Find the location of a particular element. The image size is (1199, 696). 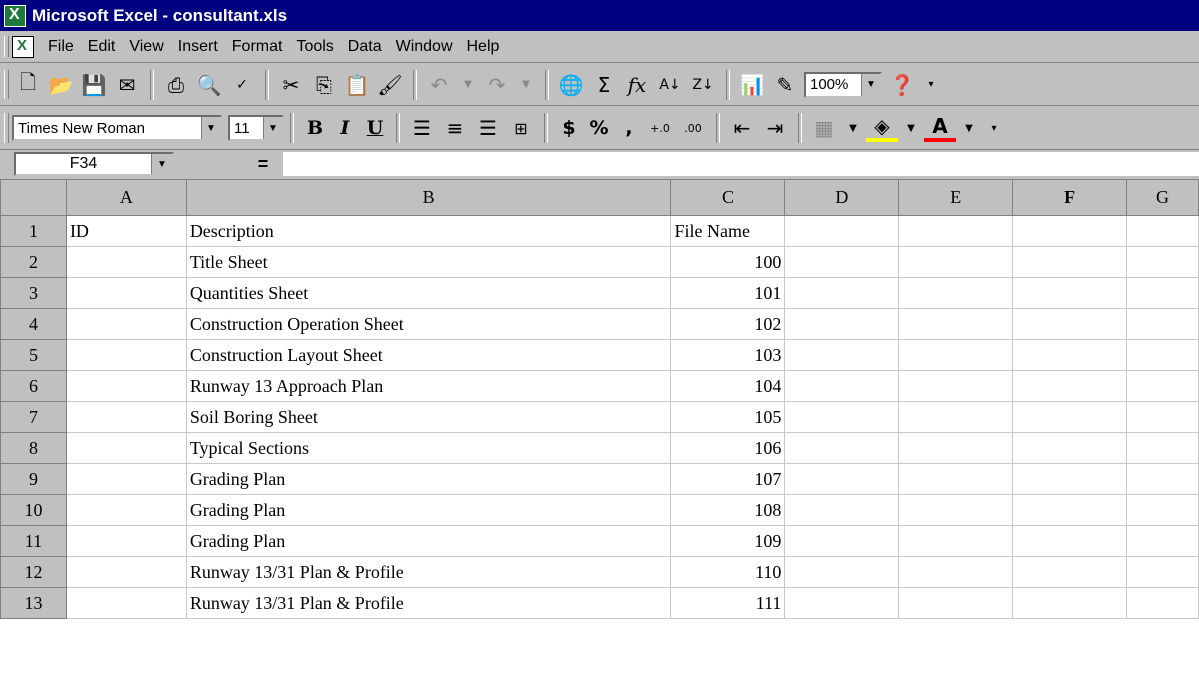

row-header: 13 is located at coordinates (33, 603).